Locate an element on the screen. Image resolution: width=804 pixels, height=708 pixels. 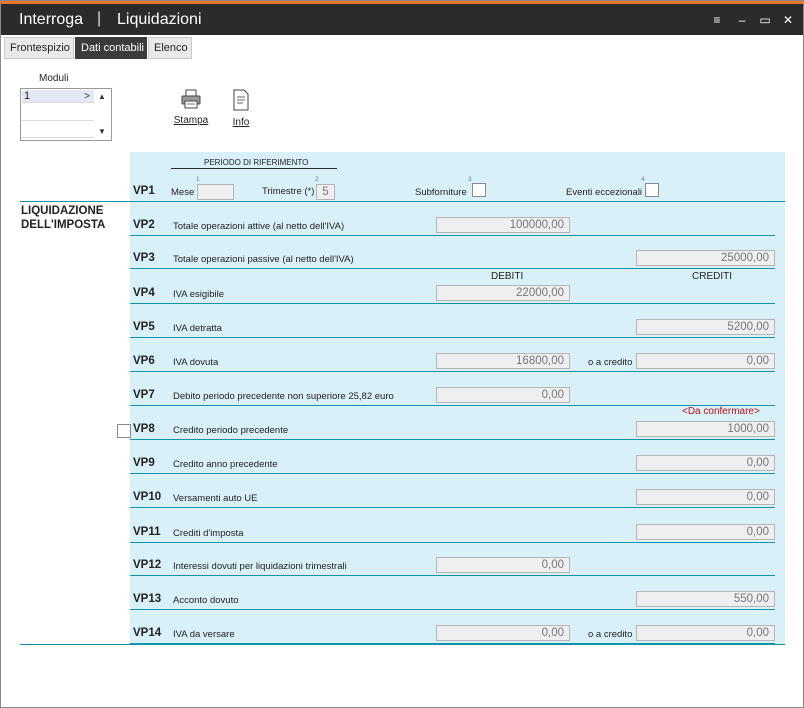
stampa-label: Stampa is located at coordinates (191, 120).